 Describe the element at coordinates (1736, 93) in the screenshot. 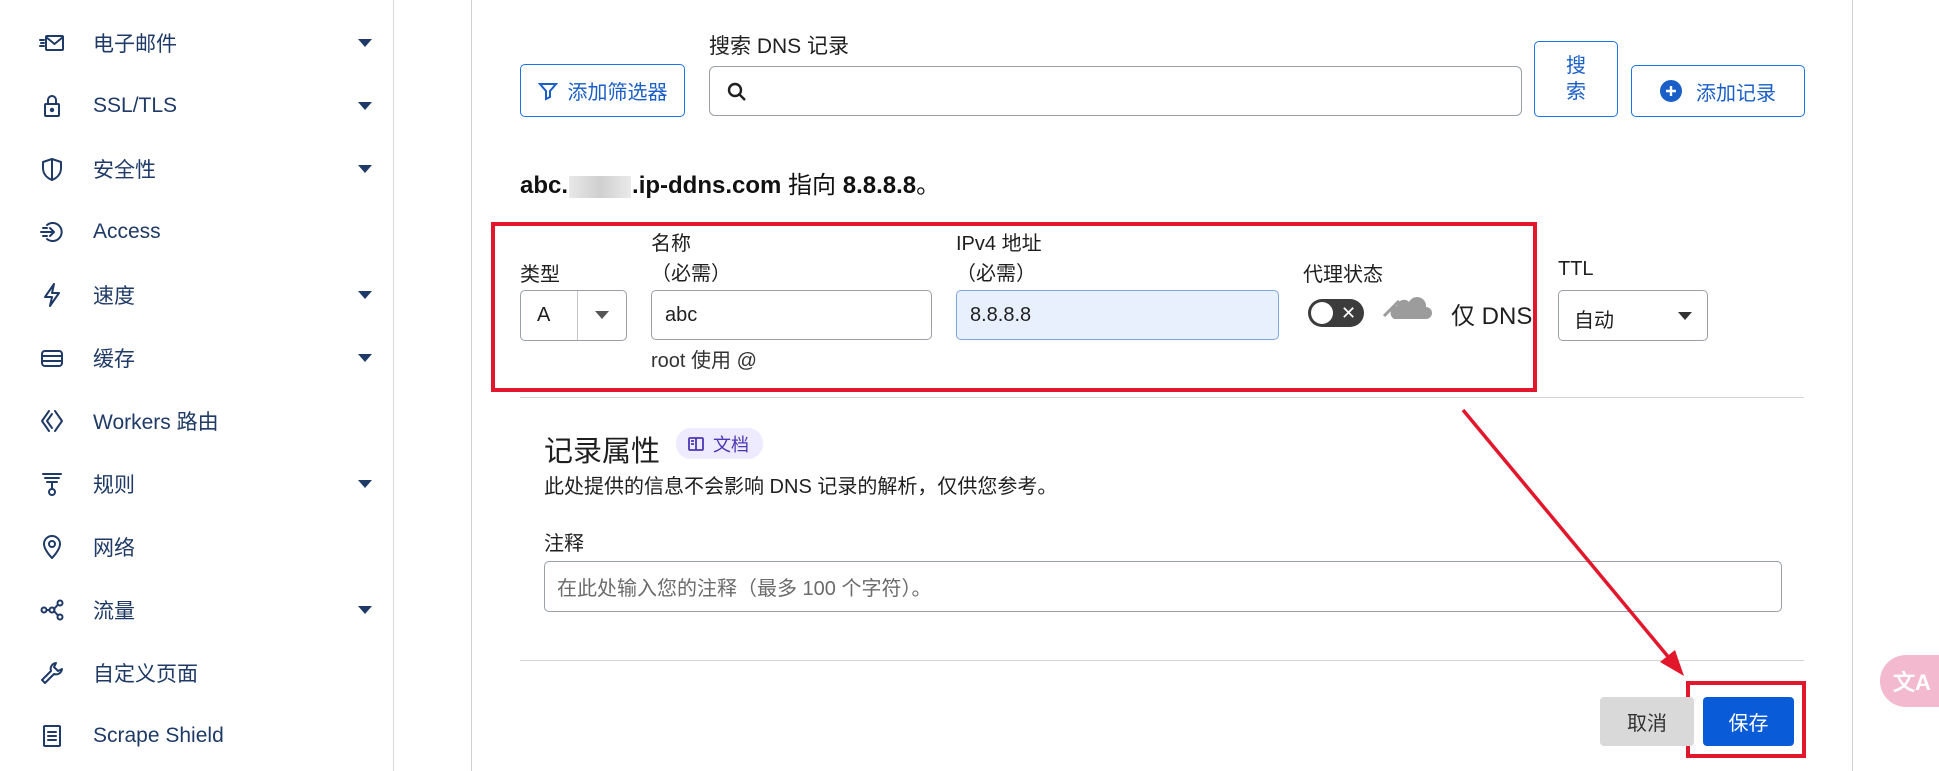

I see `add-record-label: 添加记录` at that location.